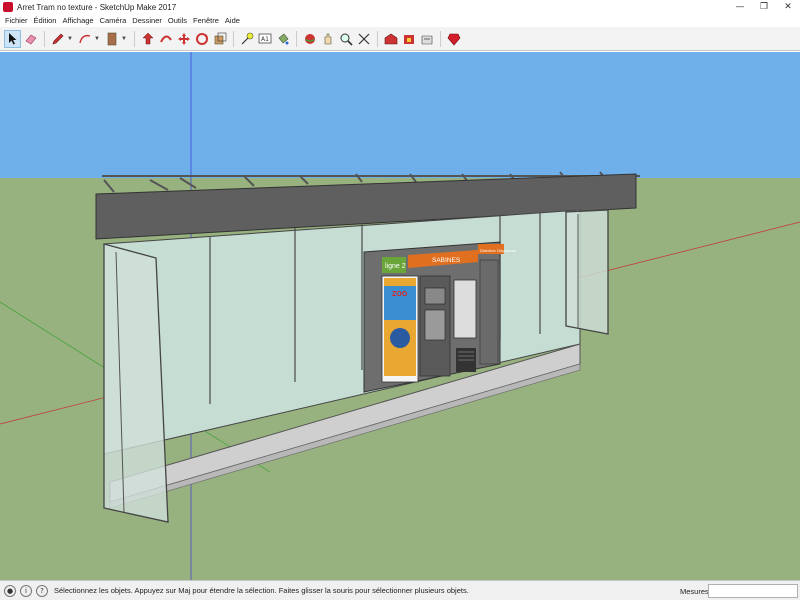  What do you see at coordinates (201, 39) in the screenshot?
I see `rotate-icon` at bounding box center [201, 39].